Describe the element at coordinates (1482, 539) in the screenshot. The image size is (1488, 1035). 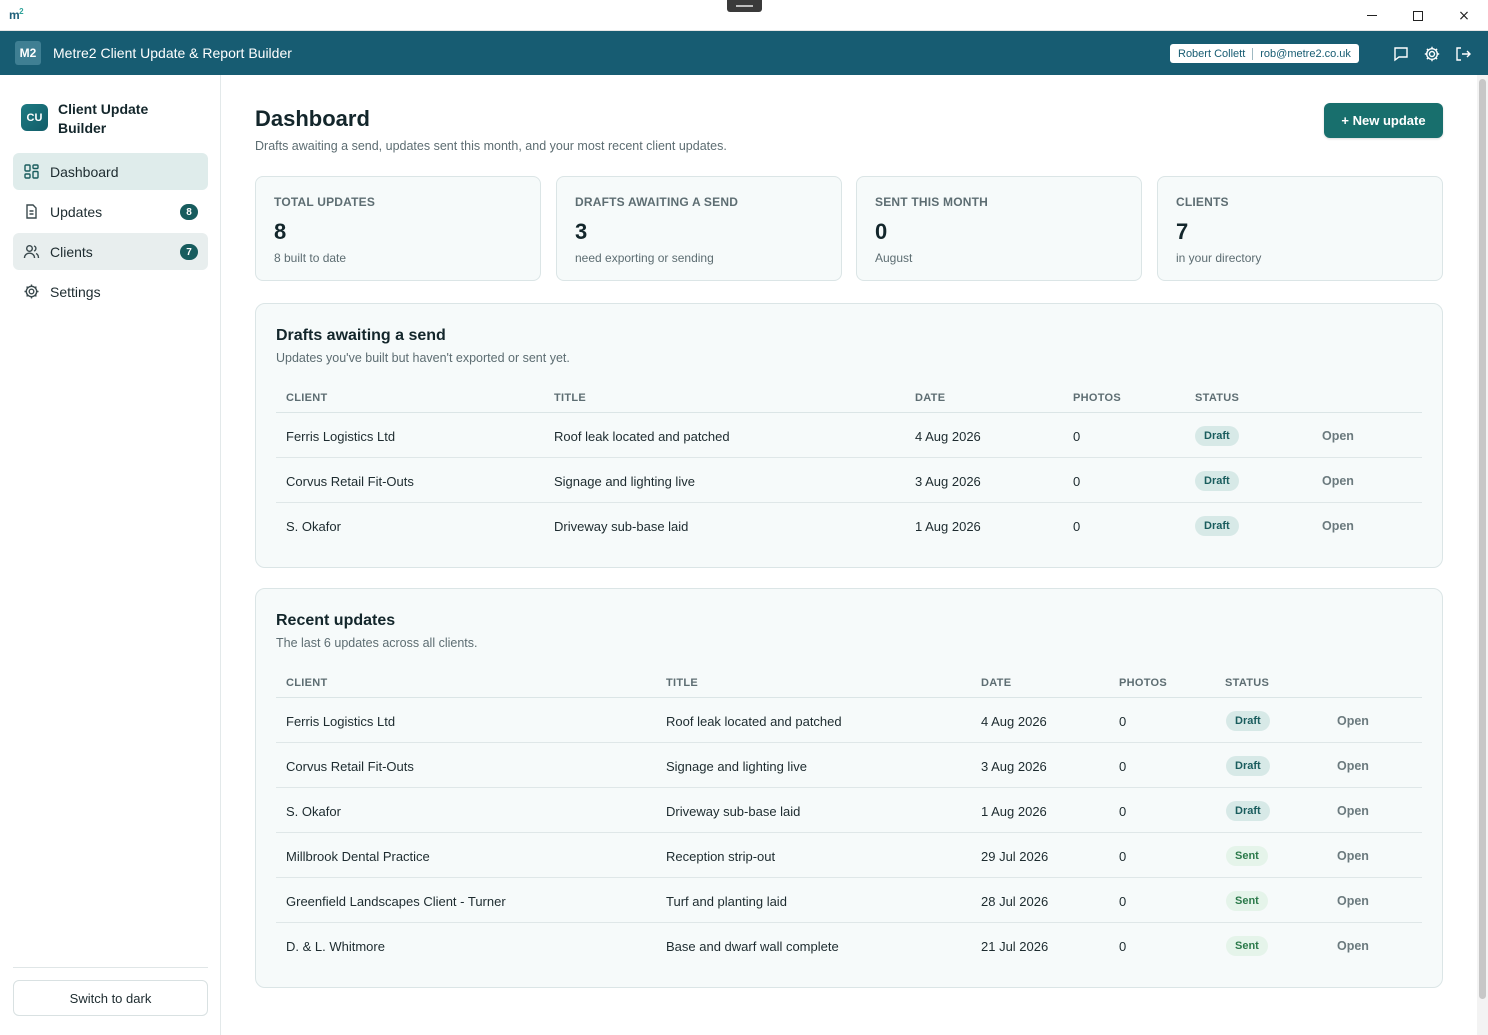
I see `scrollbar-thumb` at that location.